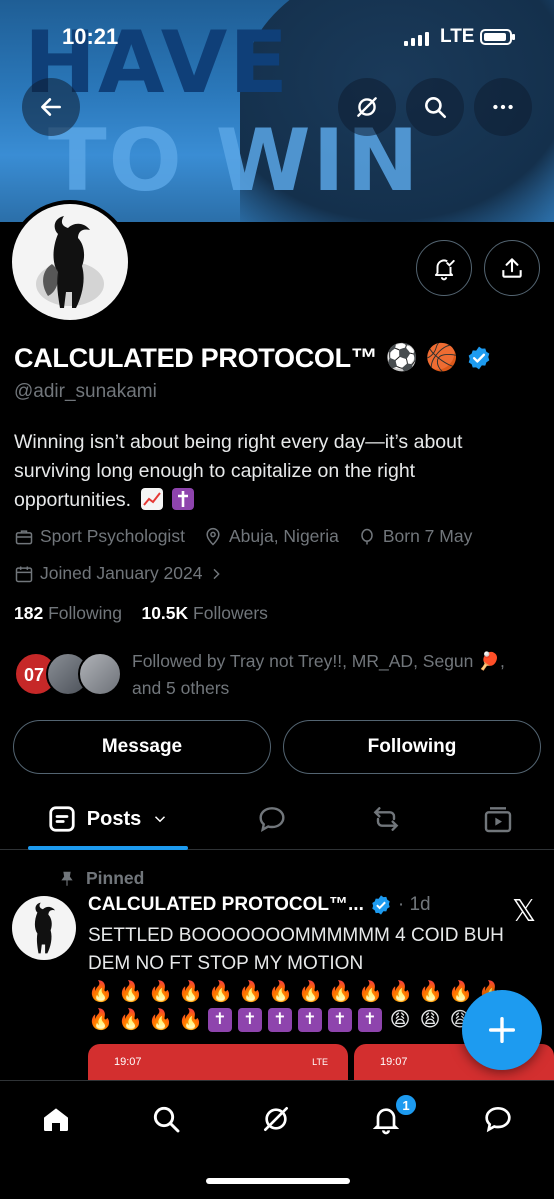 The height and width of the screenshot is (1199, 554). I want to click on tab-replies, so click(272, 819).